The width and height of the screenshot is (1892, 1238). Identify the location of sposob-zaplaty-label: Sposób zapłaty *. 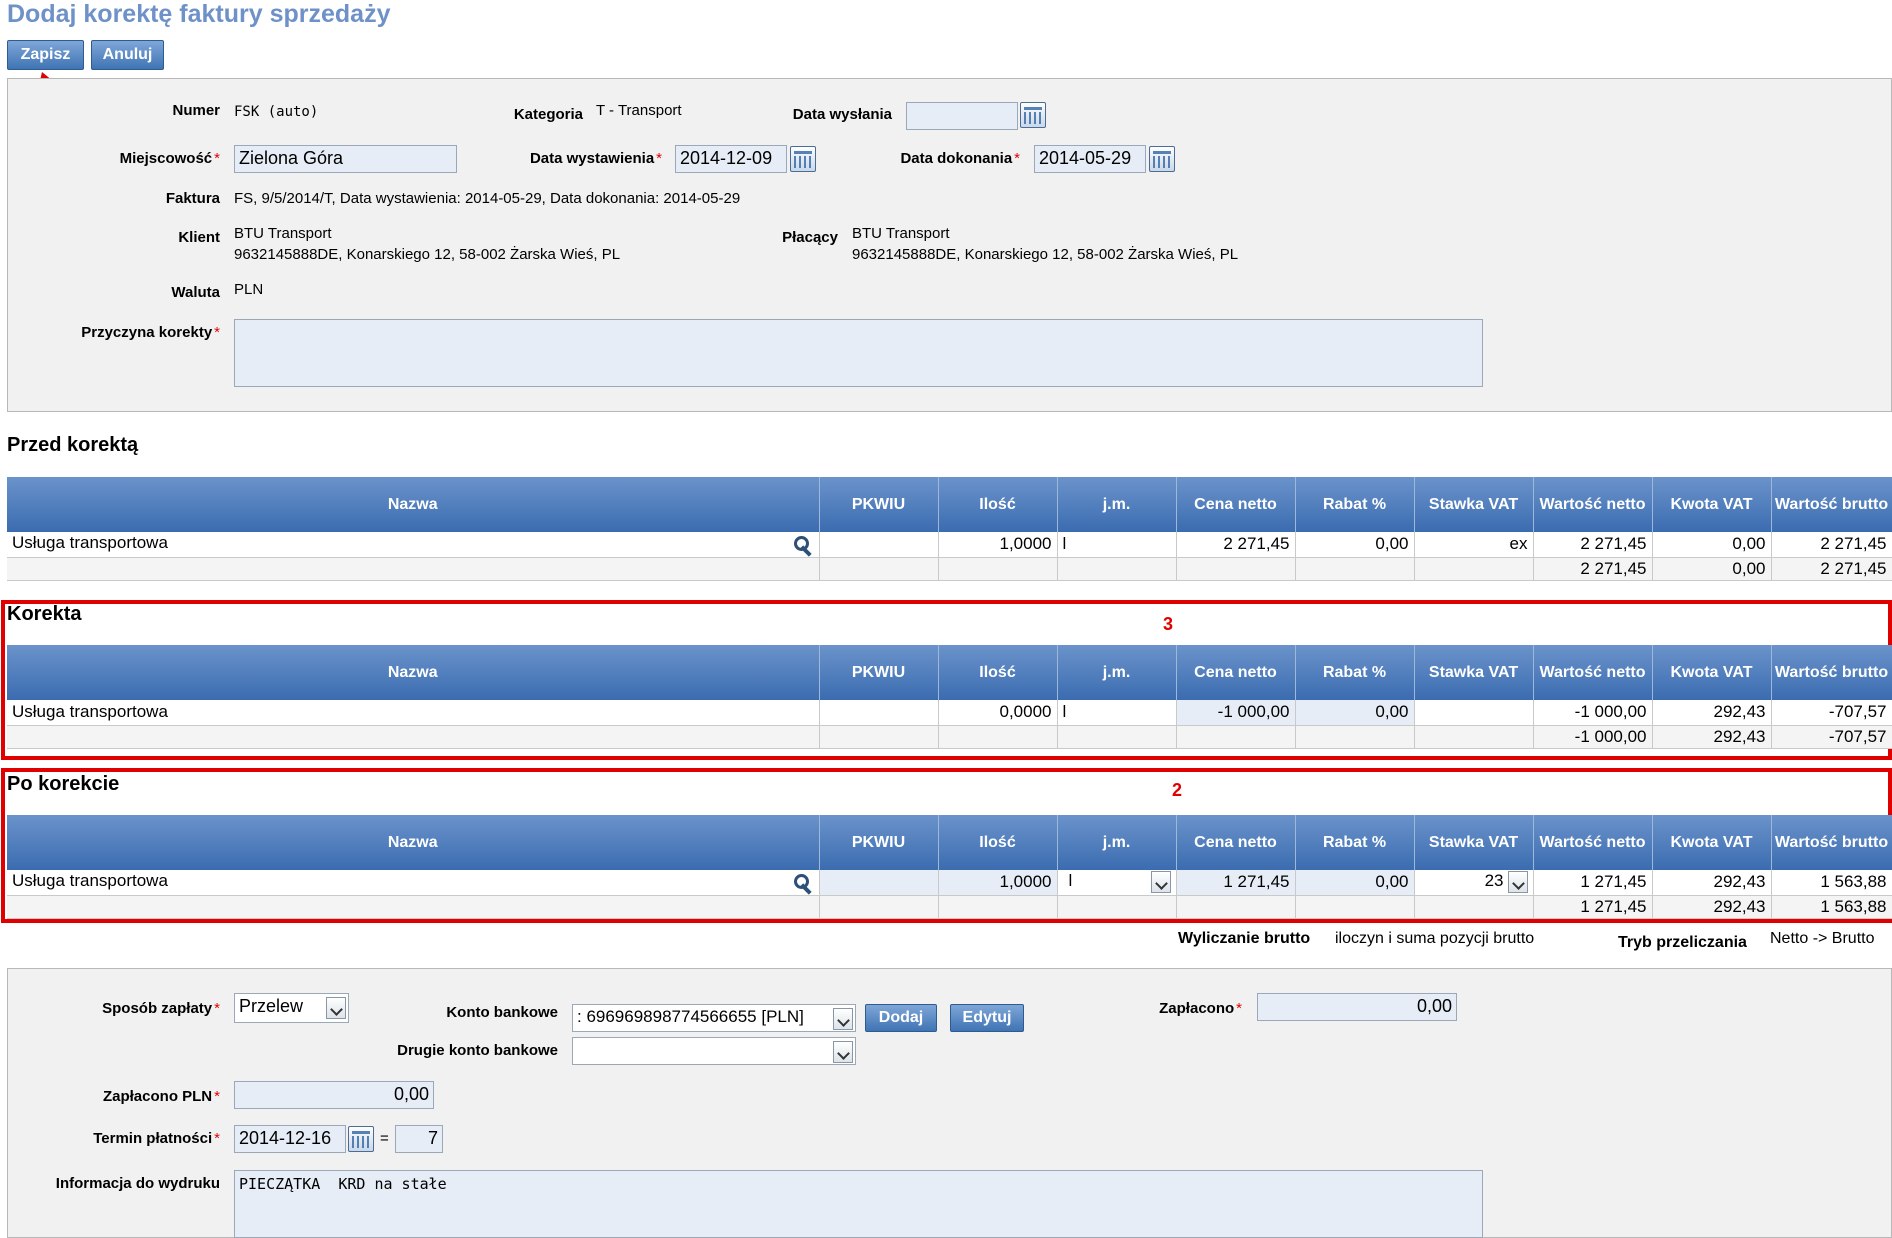
(161, 1008).